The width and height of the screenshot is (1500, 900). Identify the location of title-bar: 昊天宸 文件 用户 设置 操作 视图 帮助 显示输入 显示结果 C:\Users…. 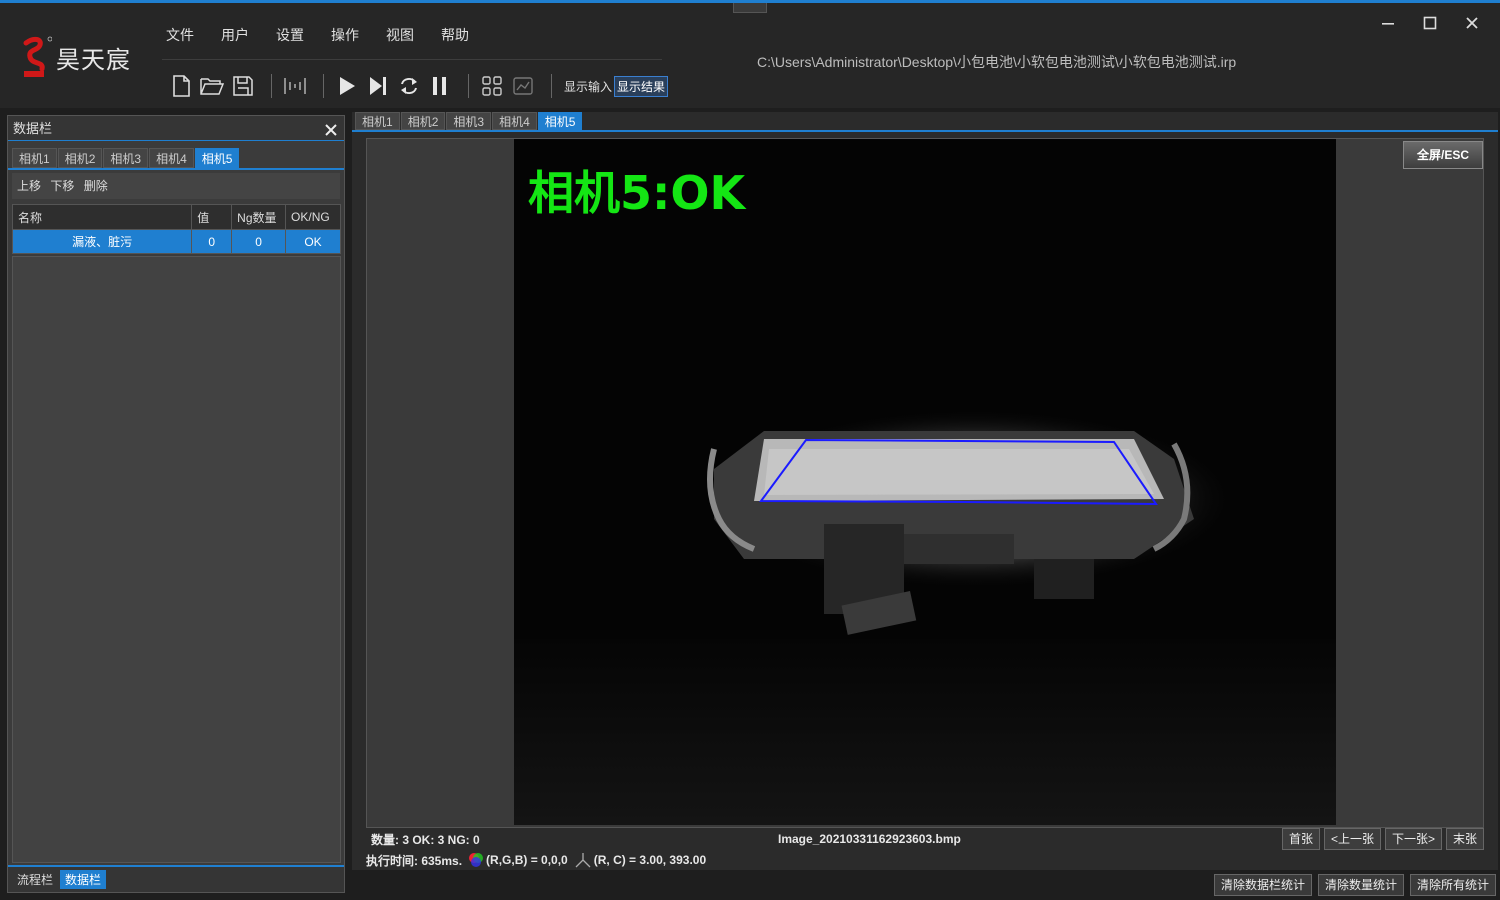
(750, 54).